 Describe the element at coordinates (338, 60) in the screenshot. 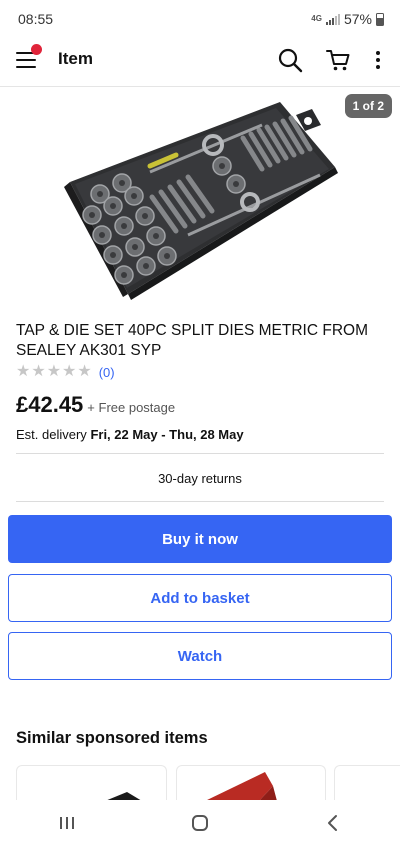

I see `cart-icon` at that location.